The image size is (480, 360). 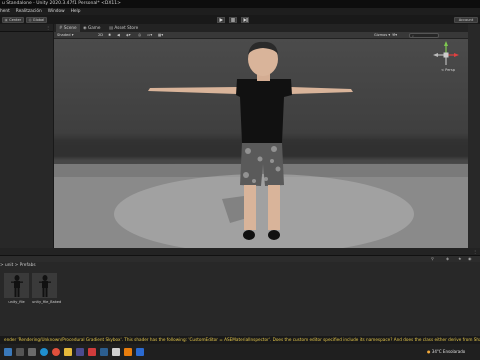 I want to click on effects-dropdown: ◈▾, so click(x=128, y=35).